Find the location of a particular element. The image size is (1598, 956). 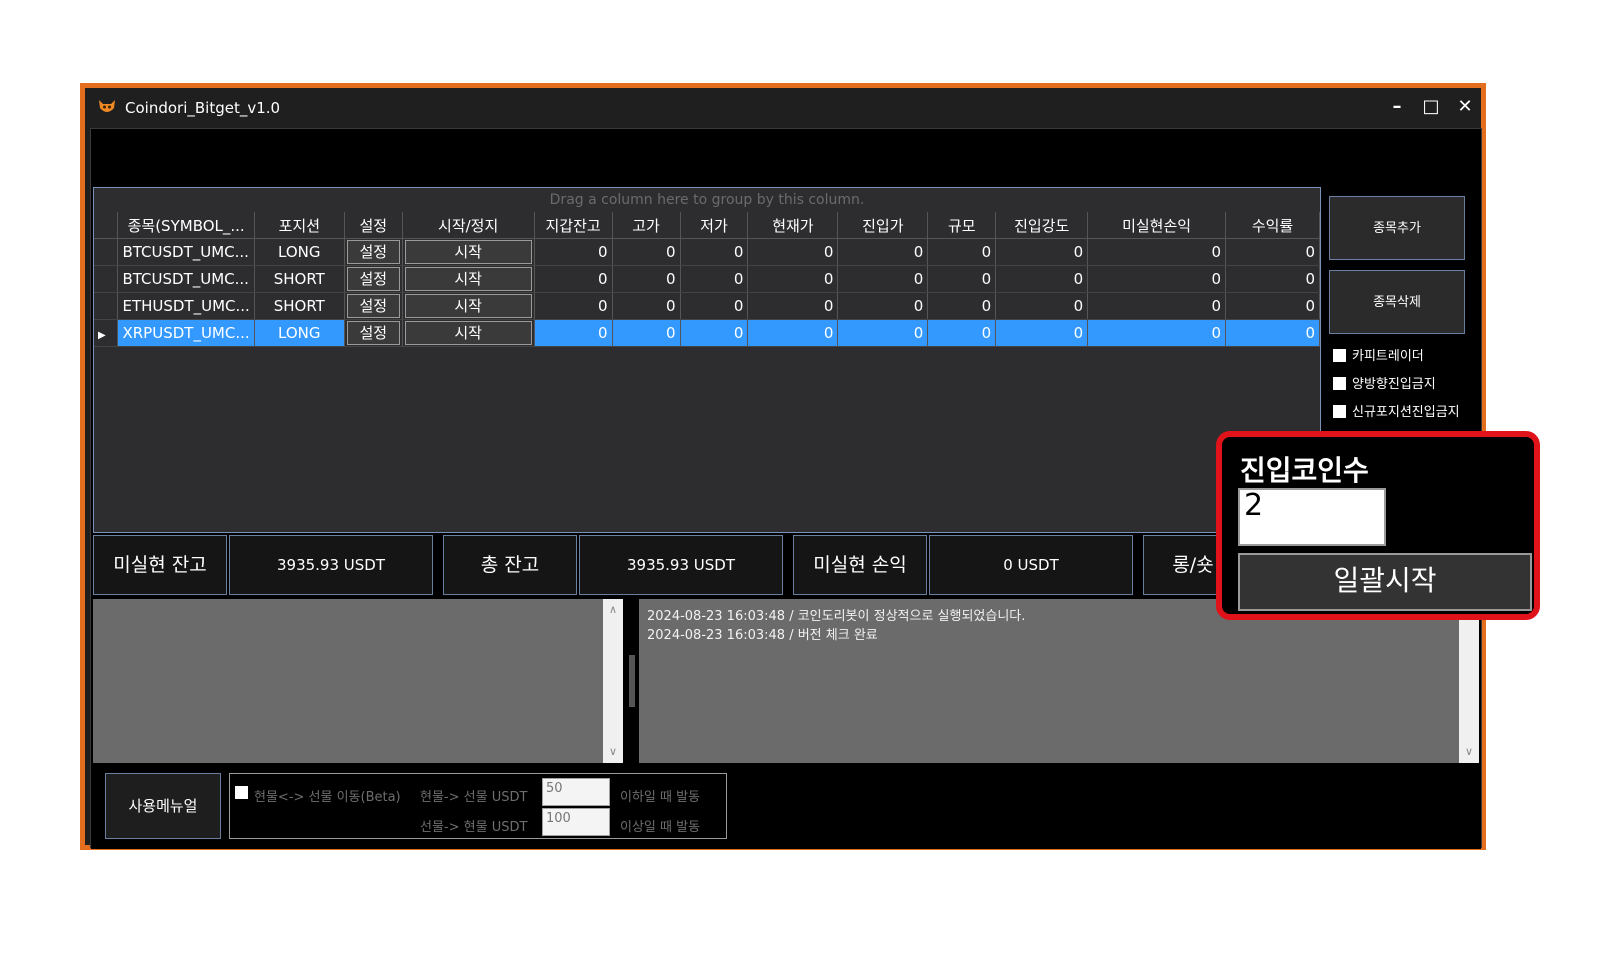

splitter-handle is located at coordinates (632, 681).